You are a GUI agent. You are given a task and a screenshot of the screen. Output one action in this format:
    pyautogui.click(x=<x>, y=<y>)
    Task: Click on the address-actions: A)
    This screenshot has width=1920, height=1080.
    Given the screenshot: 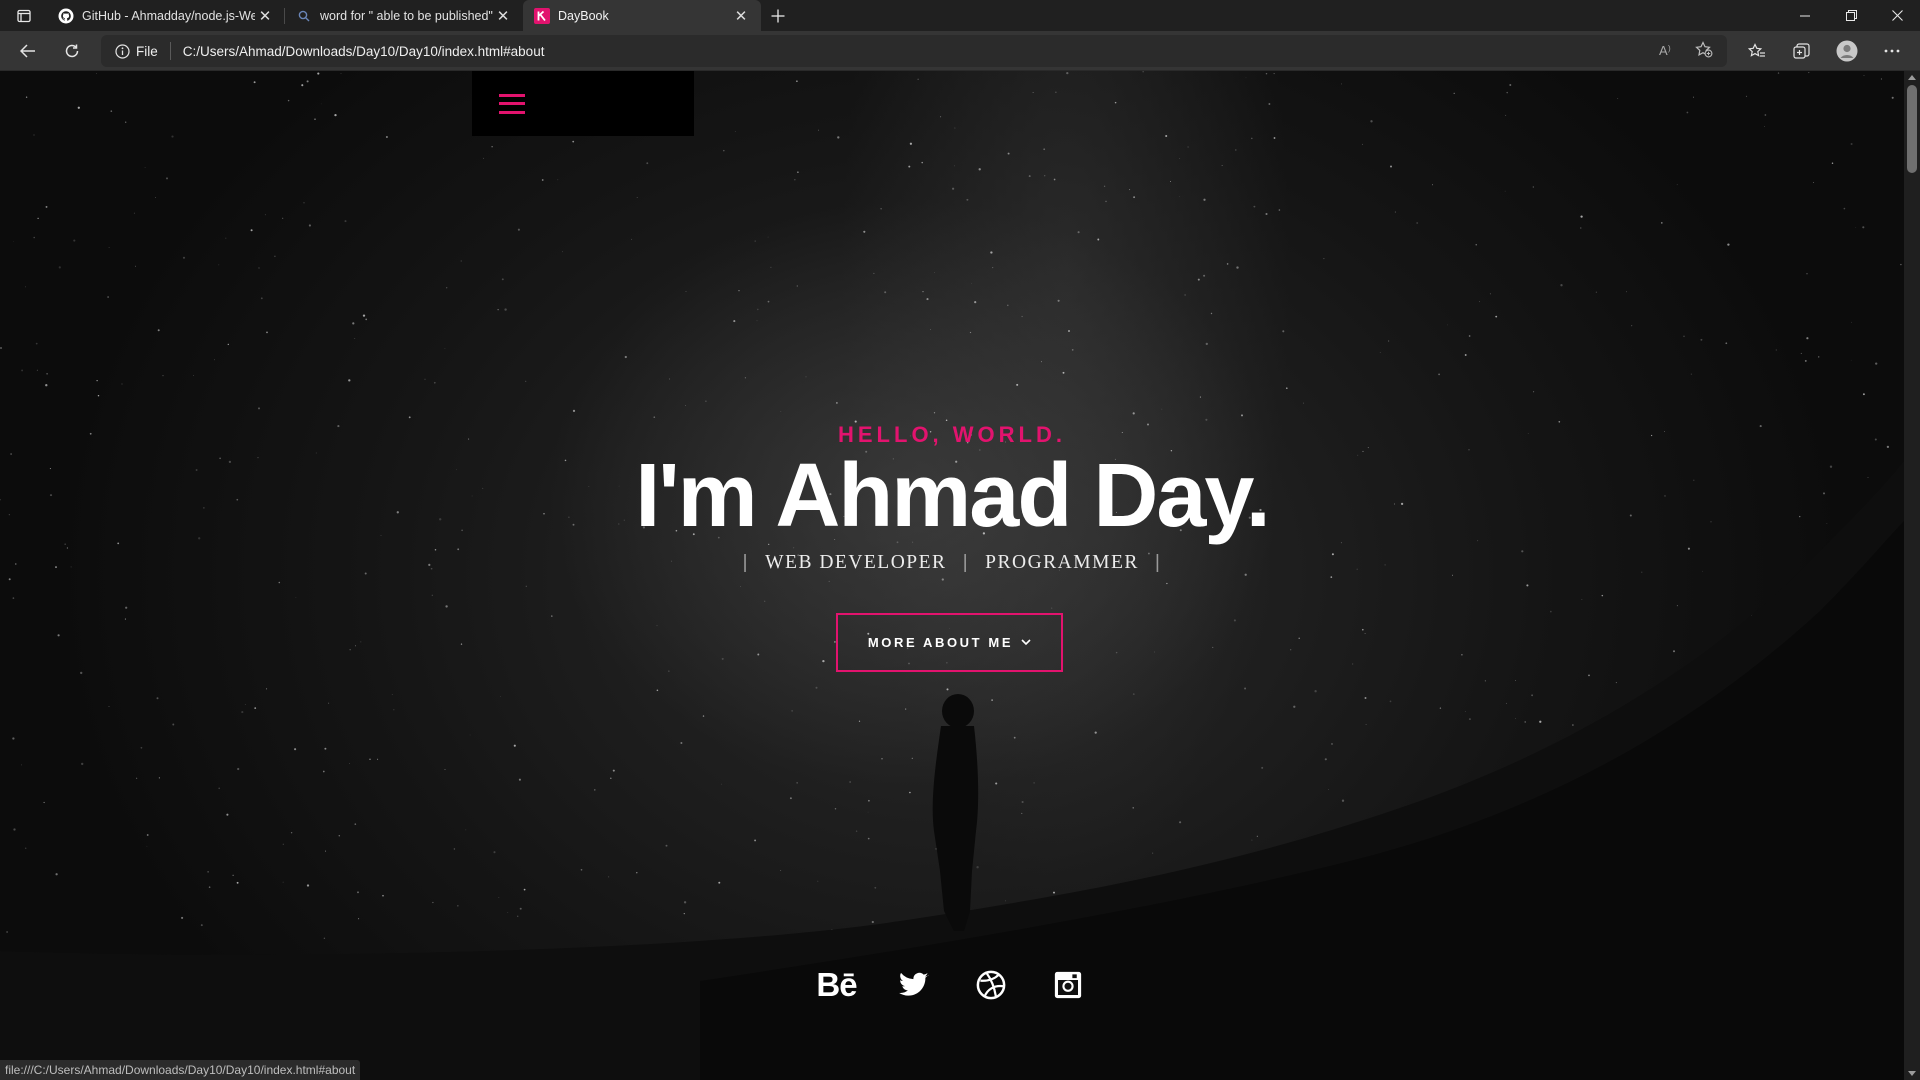 What is the action you would take?
    pyautogui.click(x=1693, y=51)
    